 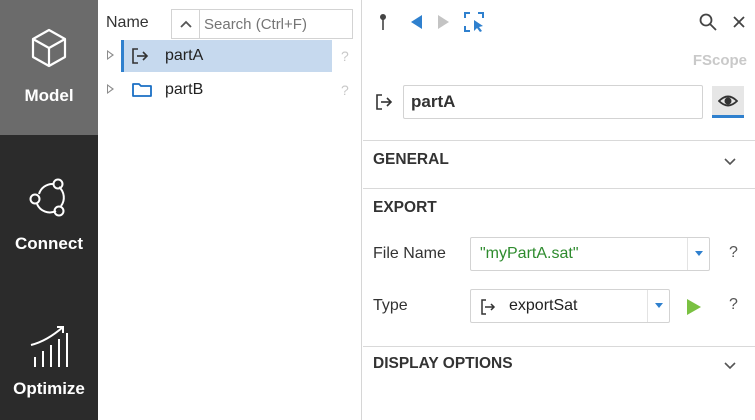 What do you see at coordinates (49, 243) in the screenshot?
I see `sidebar-item-label: Connect` at bounding box center [49, 243].